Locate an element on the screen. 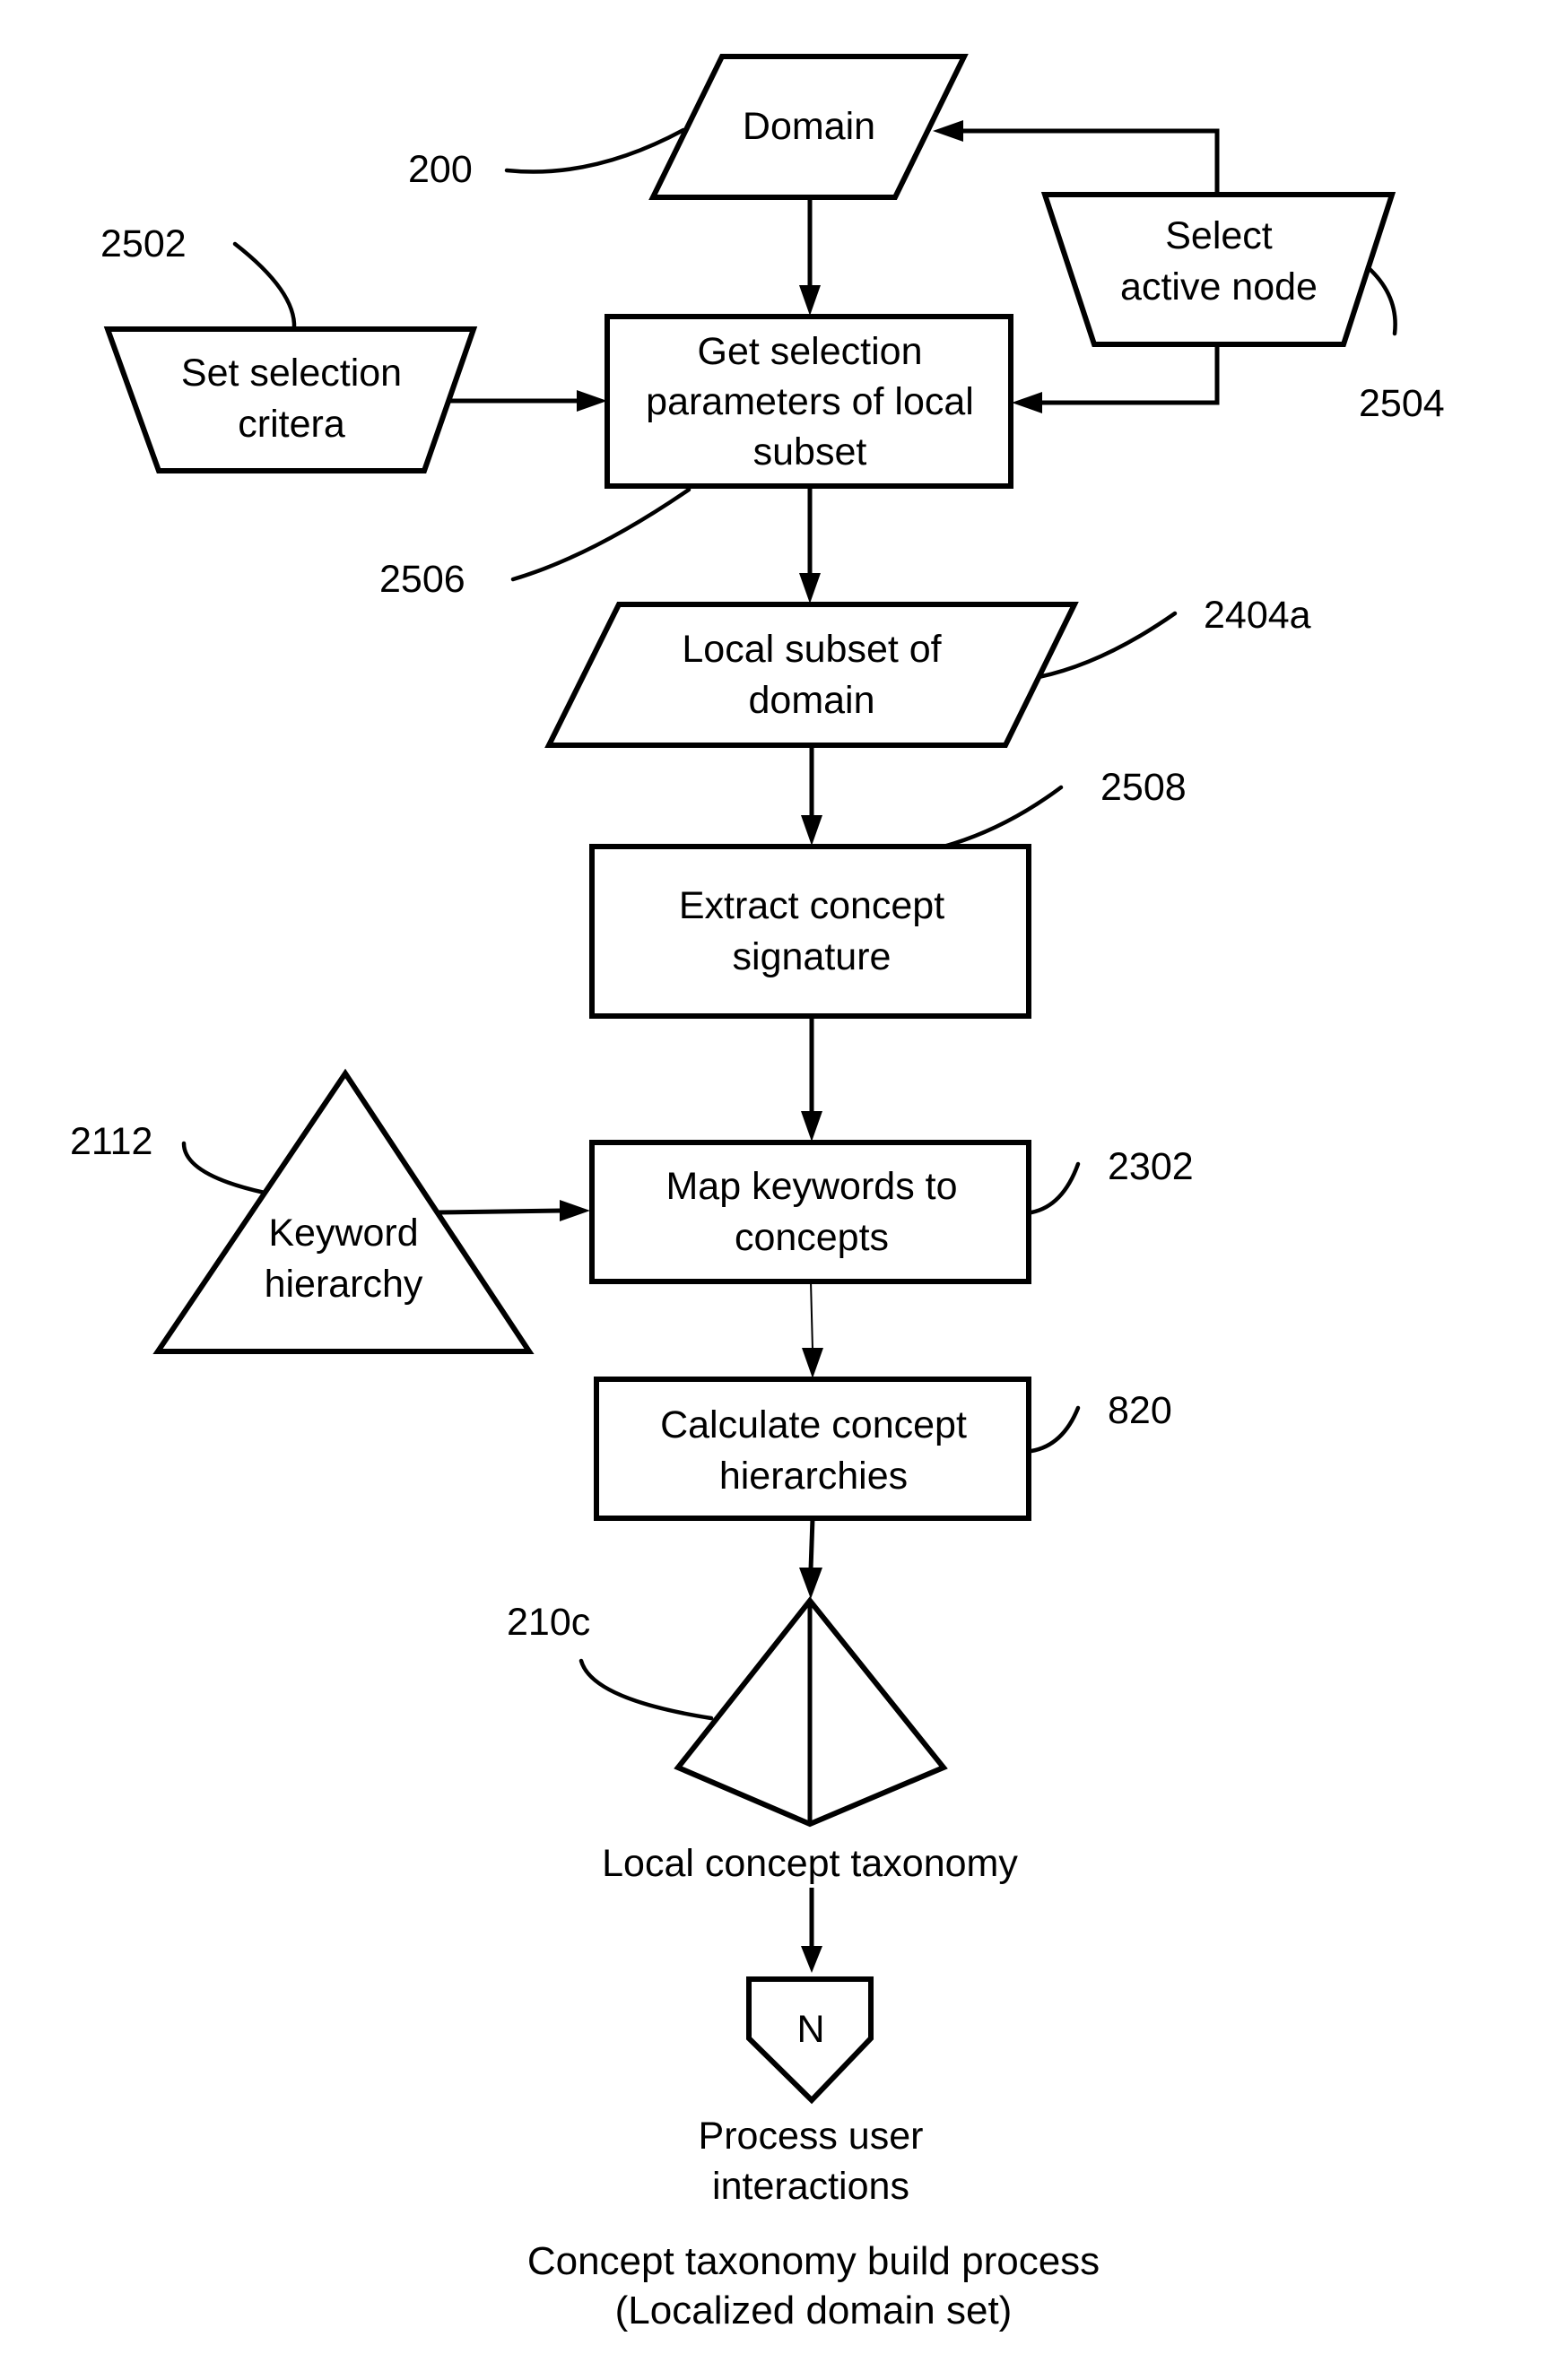 The height and width of the screenshot is (2380, 1557). connector-symbol: N is located at coordinates (810, 2030).